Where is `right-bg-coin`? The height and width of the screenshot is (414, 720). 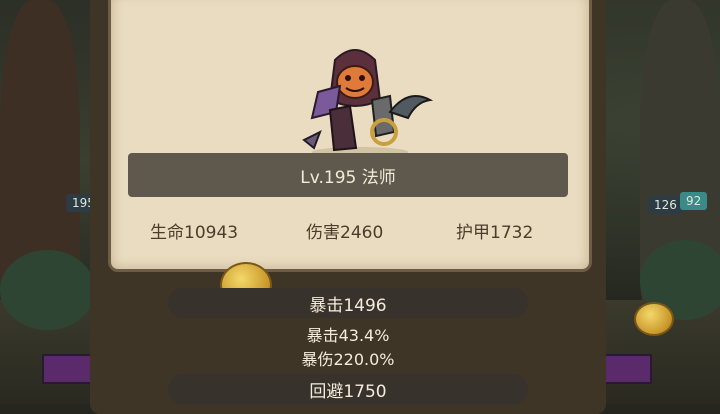
right-bg-coin is located at coordinates (654, 319).